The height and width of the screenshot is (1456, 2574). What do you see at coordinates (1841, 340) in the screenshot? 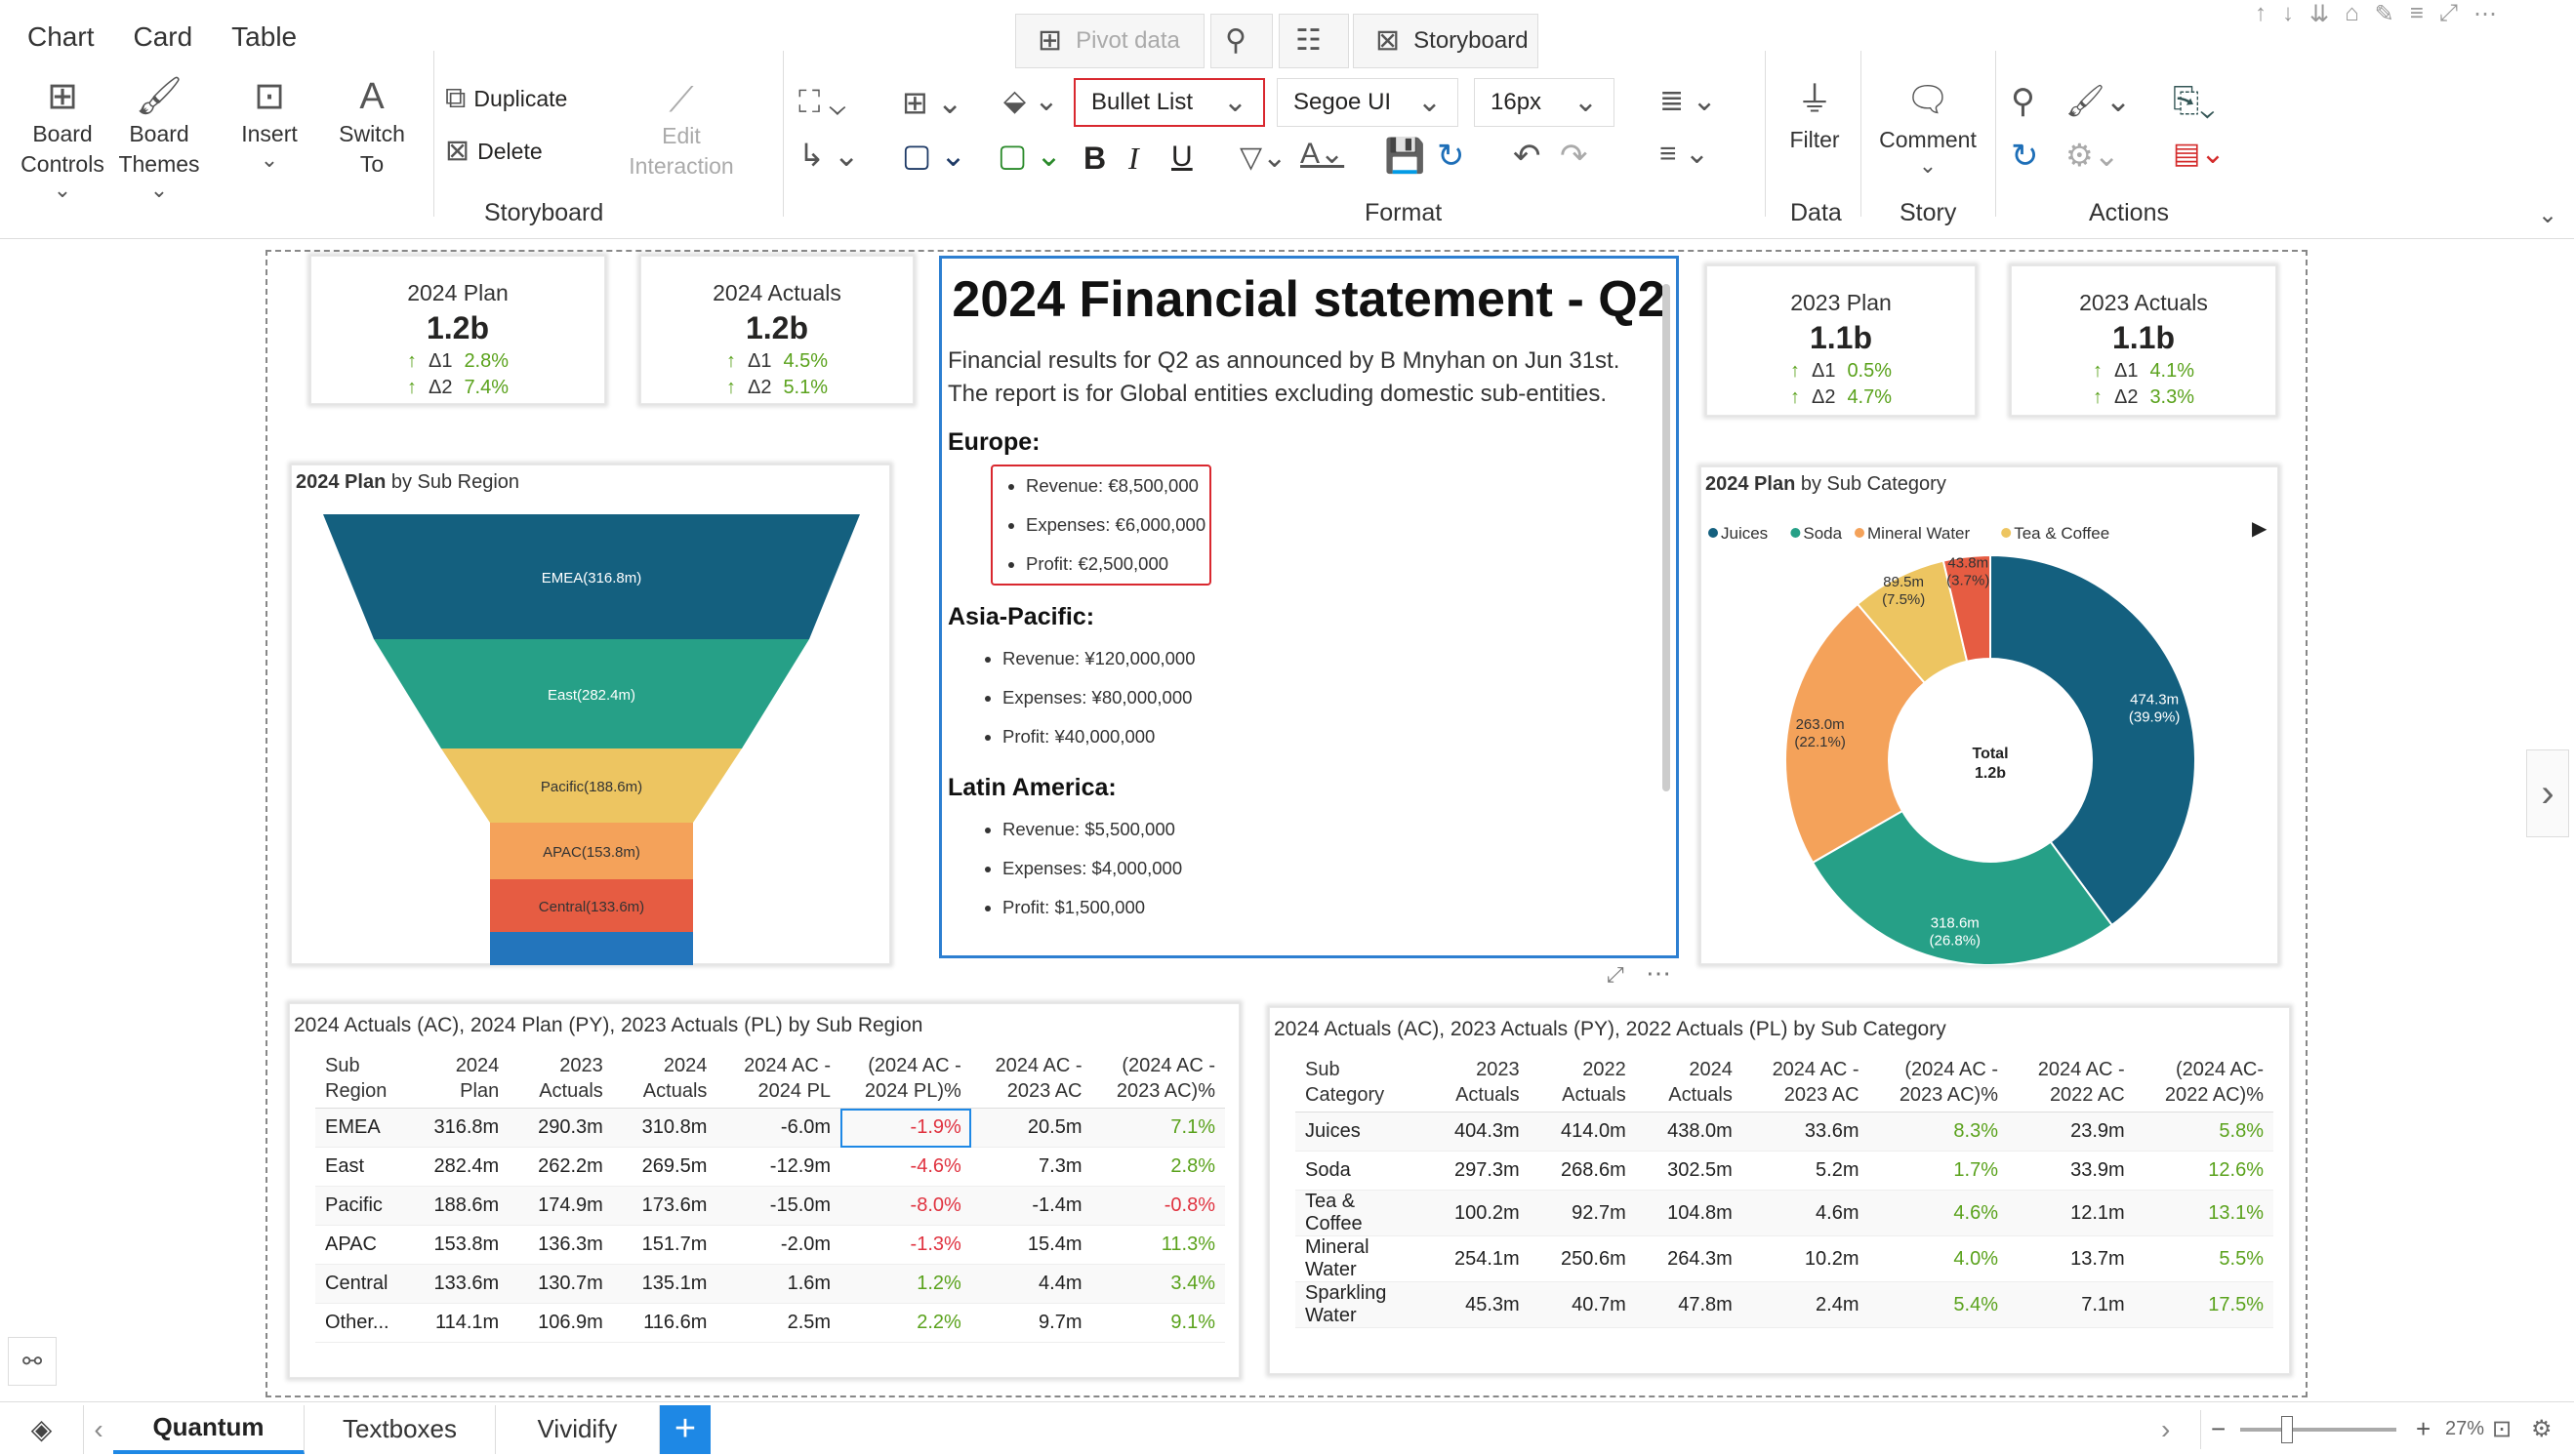
I see `kpi-card-2023-plan: 2023 Plan 1.1b ↑ Δ1 0.5% ↑ Δ2 4.7%` at bounding box center [1841, 340].